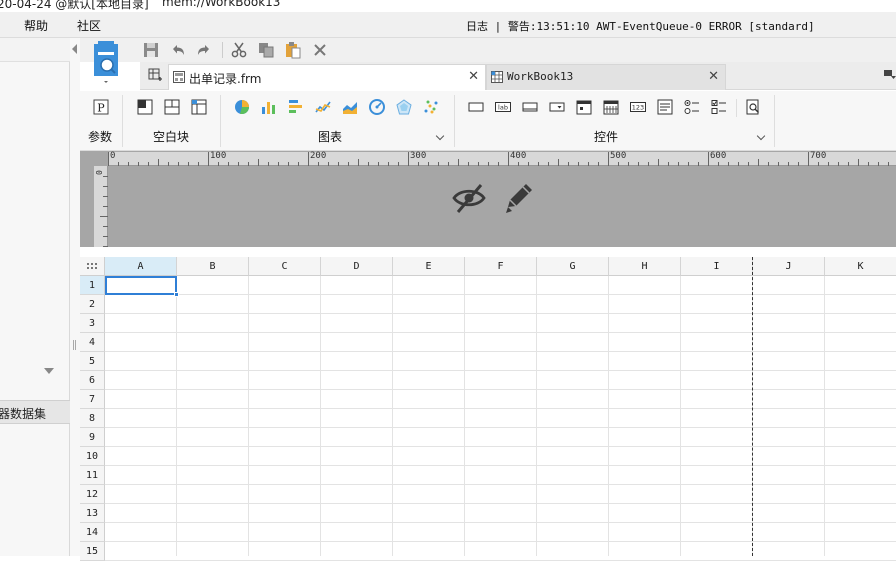  What do you see at coordinates (199, 107) in the screenshot?
I see `tab-layout-icon` at bounding box center [199, 107].